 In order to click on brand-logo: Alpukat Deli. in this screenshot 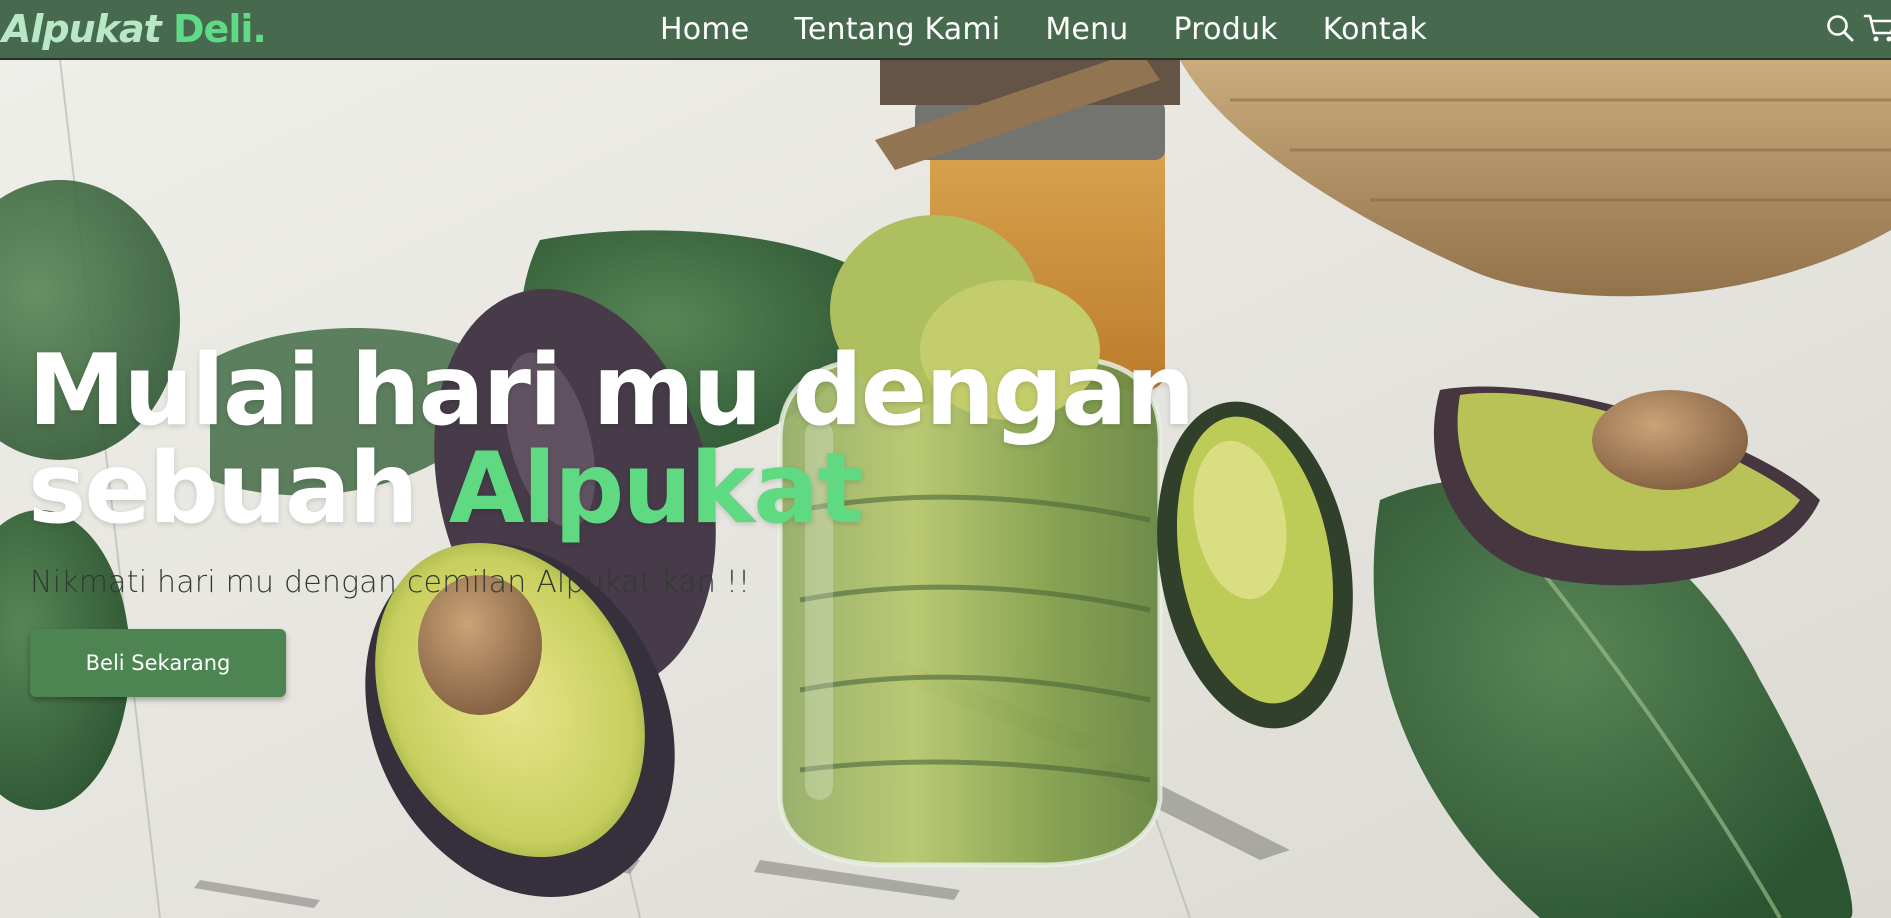, I will do `click(134, 29)`.